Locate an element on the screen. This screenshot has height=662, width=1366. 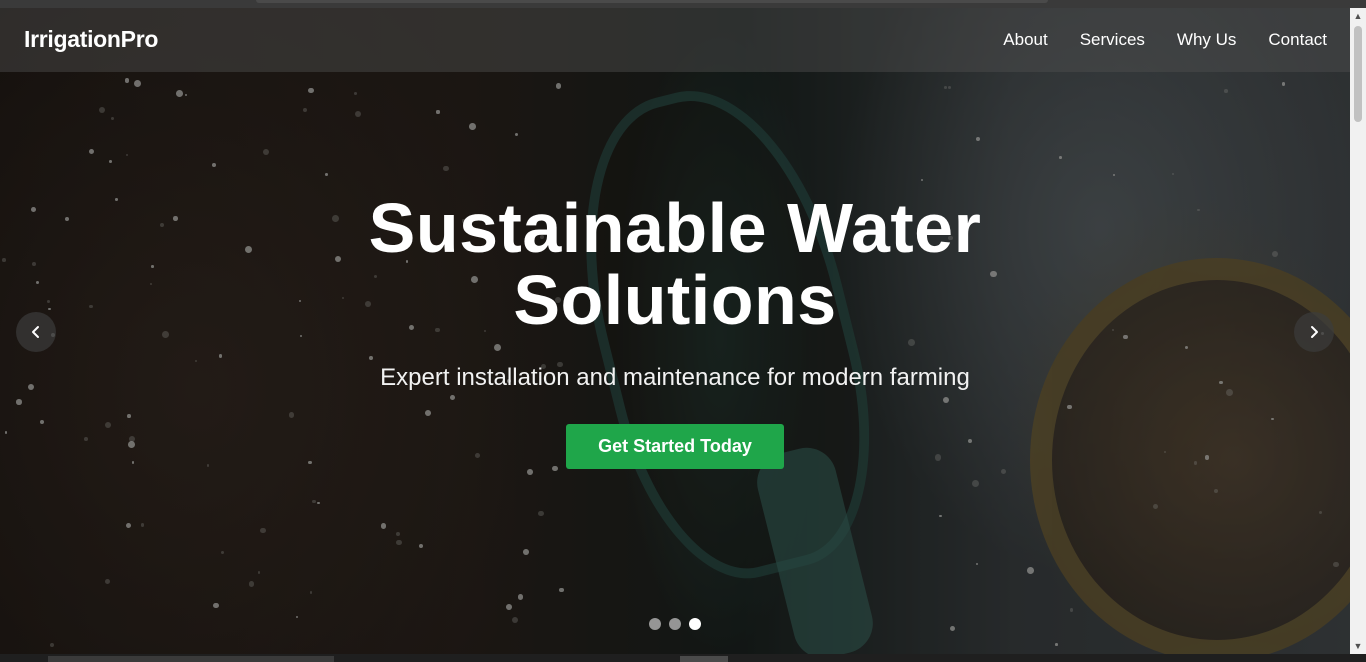
carousel-indicators is located at coordinates (675, 624).